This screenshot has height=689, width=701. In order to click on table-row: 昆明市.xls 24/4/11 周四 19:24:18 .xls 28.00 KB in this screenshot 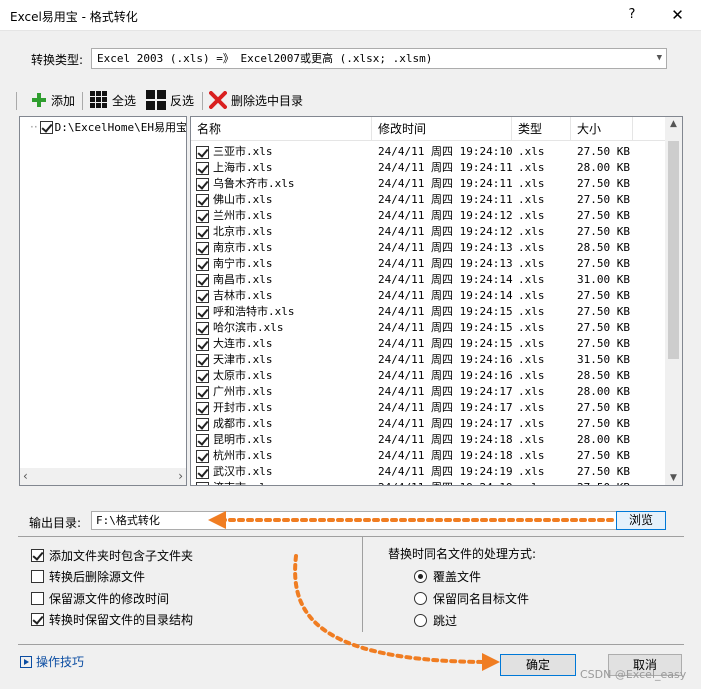, I will do `click(428, 440)`.